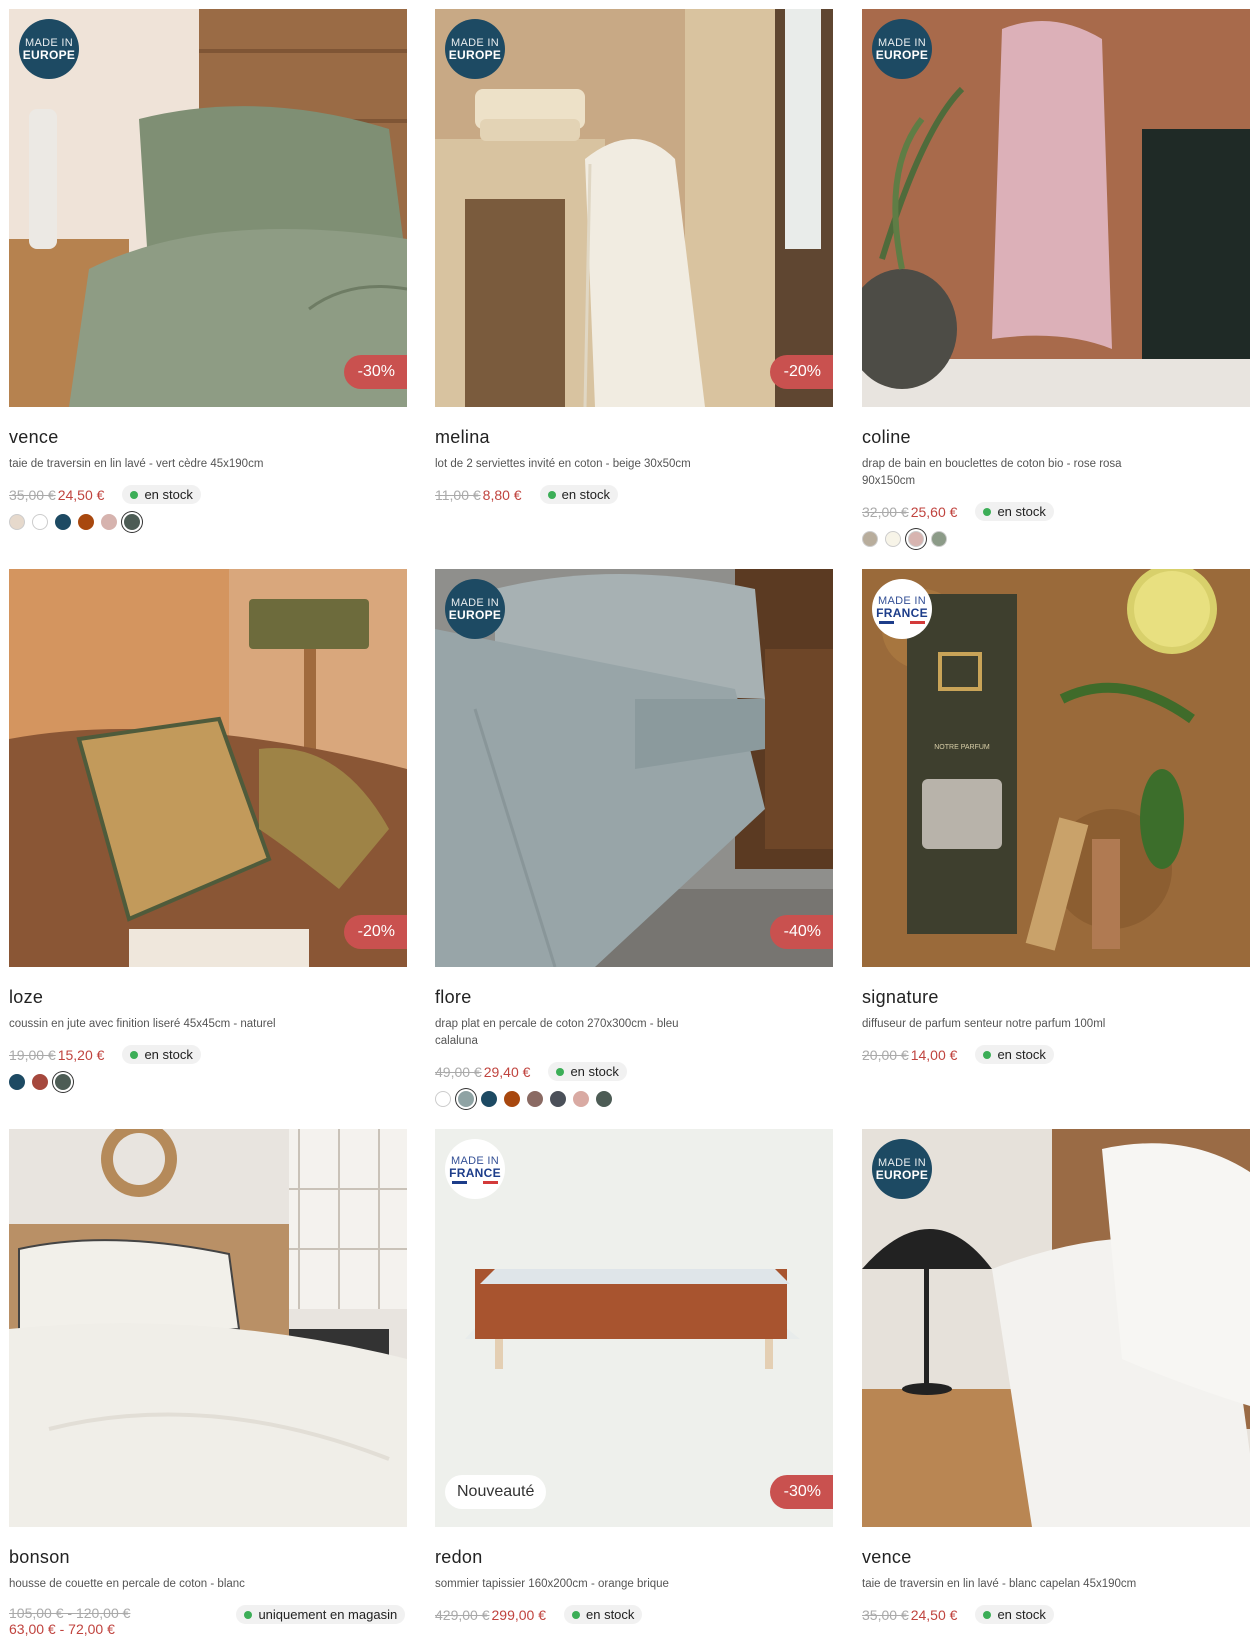  What do you see at coordinates (634, 208) in the screenshot?
I see `product-image: MADE IN EUROPE -20%` at bounding box center [634, 208].